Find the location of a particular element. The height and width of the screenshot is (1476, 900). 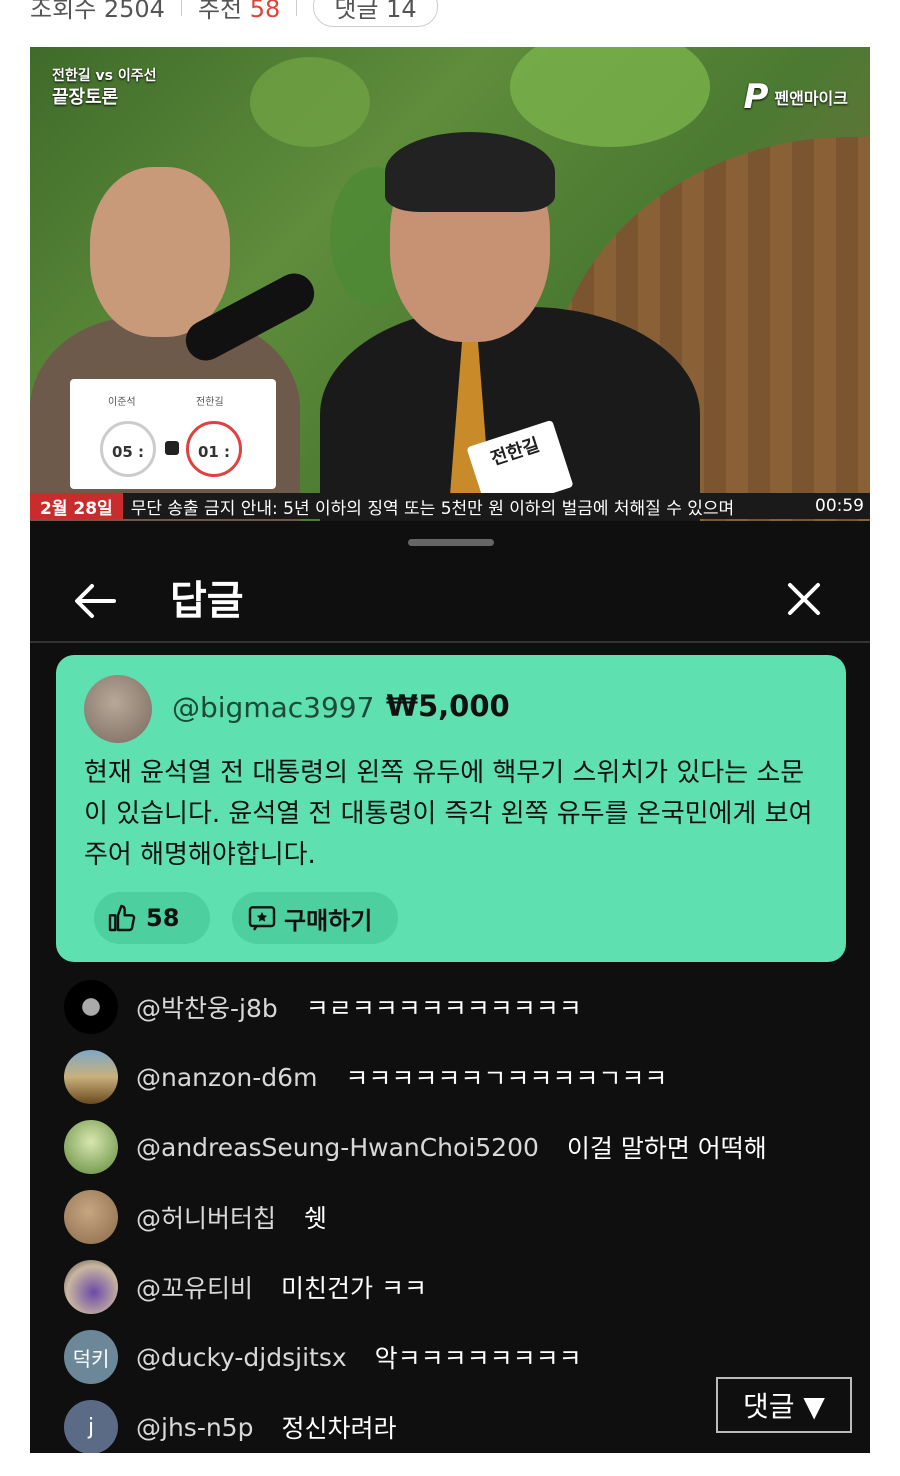

comment-text: 쉣 is located at coordinates (316, 1218).